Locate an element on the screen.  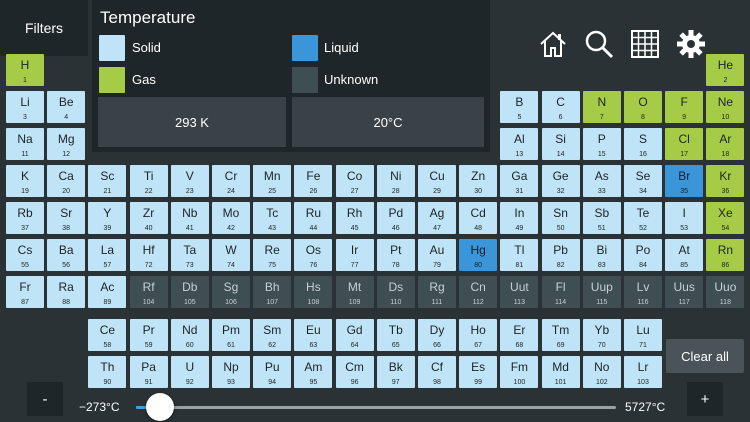
element-cell-cl: Cl 17 is located at coordinates (684, 144).